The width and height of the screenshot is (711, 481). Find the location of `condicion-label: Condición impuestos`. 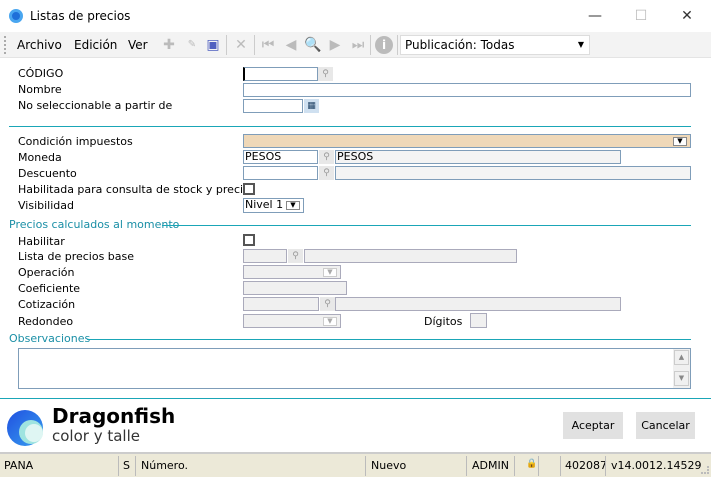

condicion-label: Condición impuestos is located at coordinates (75, 141).